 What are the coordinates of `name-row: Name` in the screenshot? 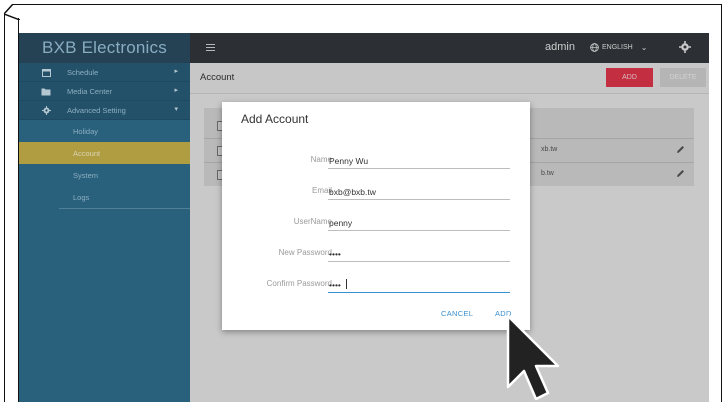 It's located at (376, 162).